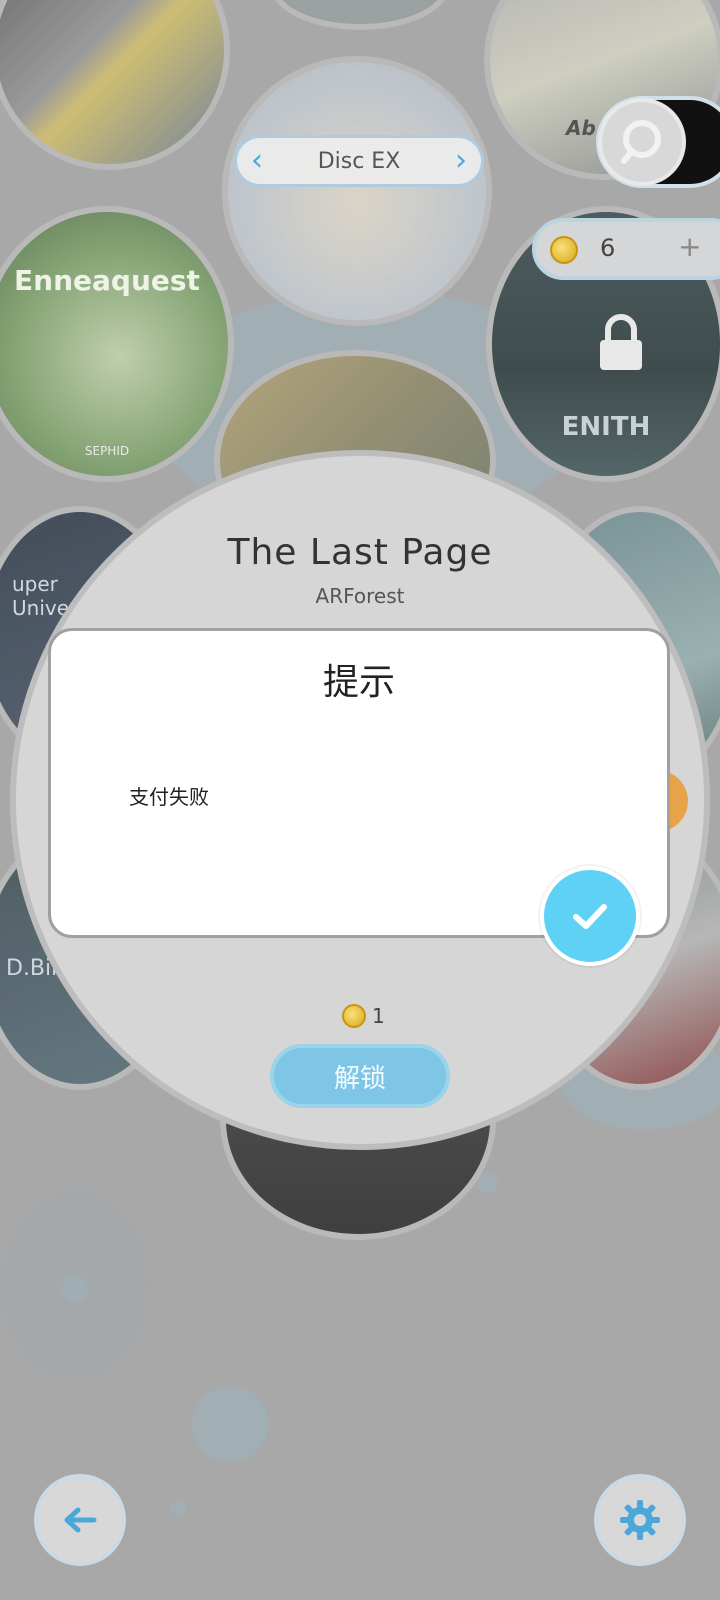 The width and height of the screenshot is (720, 1600). Describe the element at coordinates (689, 246) in the screenshot. I see `add-coins-button: +` at that location.